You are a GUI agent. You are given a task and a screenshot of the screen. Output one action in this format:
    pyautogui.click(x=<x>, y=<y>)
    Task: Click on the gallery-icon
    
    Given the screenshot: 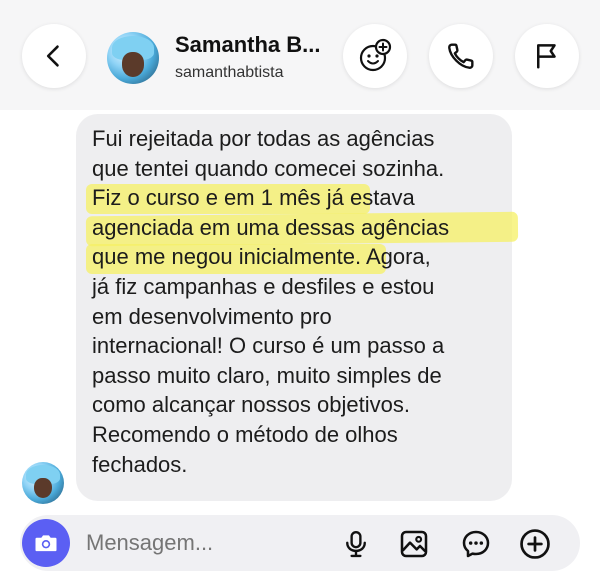 What is the action you would take?
    pyautogui.click(x=414, y=544)
    